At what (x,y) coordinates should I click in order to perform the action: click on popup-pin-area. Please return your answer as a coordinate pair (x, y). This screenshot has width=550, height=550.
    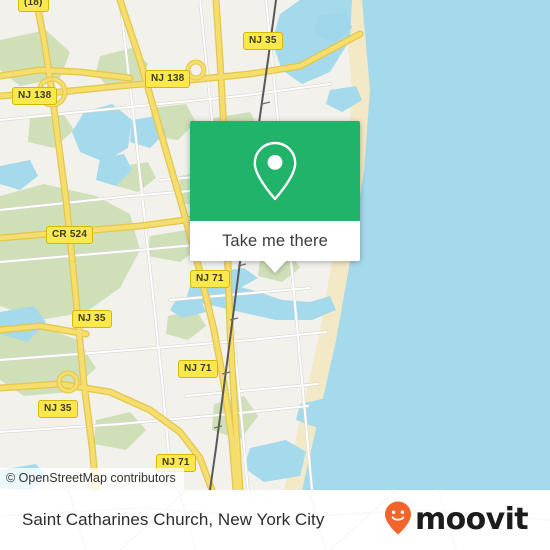
    Looking at the image, I should click on (275, 171).